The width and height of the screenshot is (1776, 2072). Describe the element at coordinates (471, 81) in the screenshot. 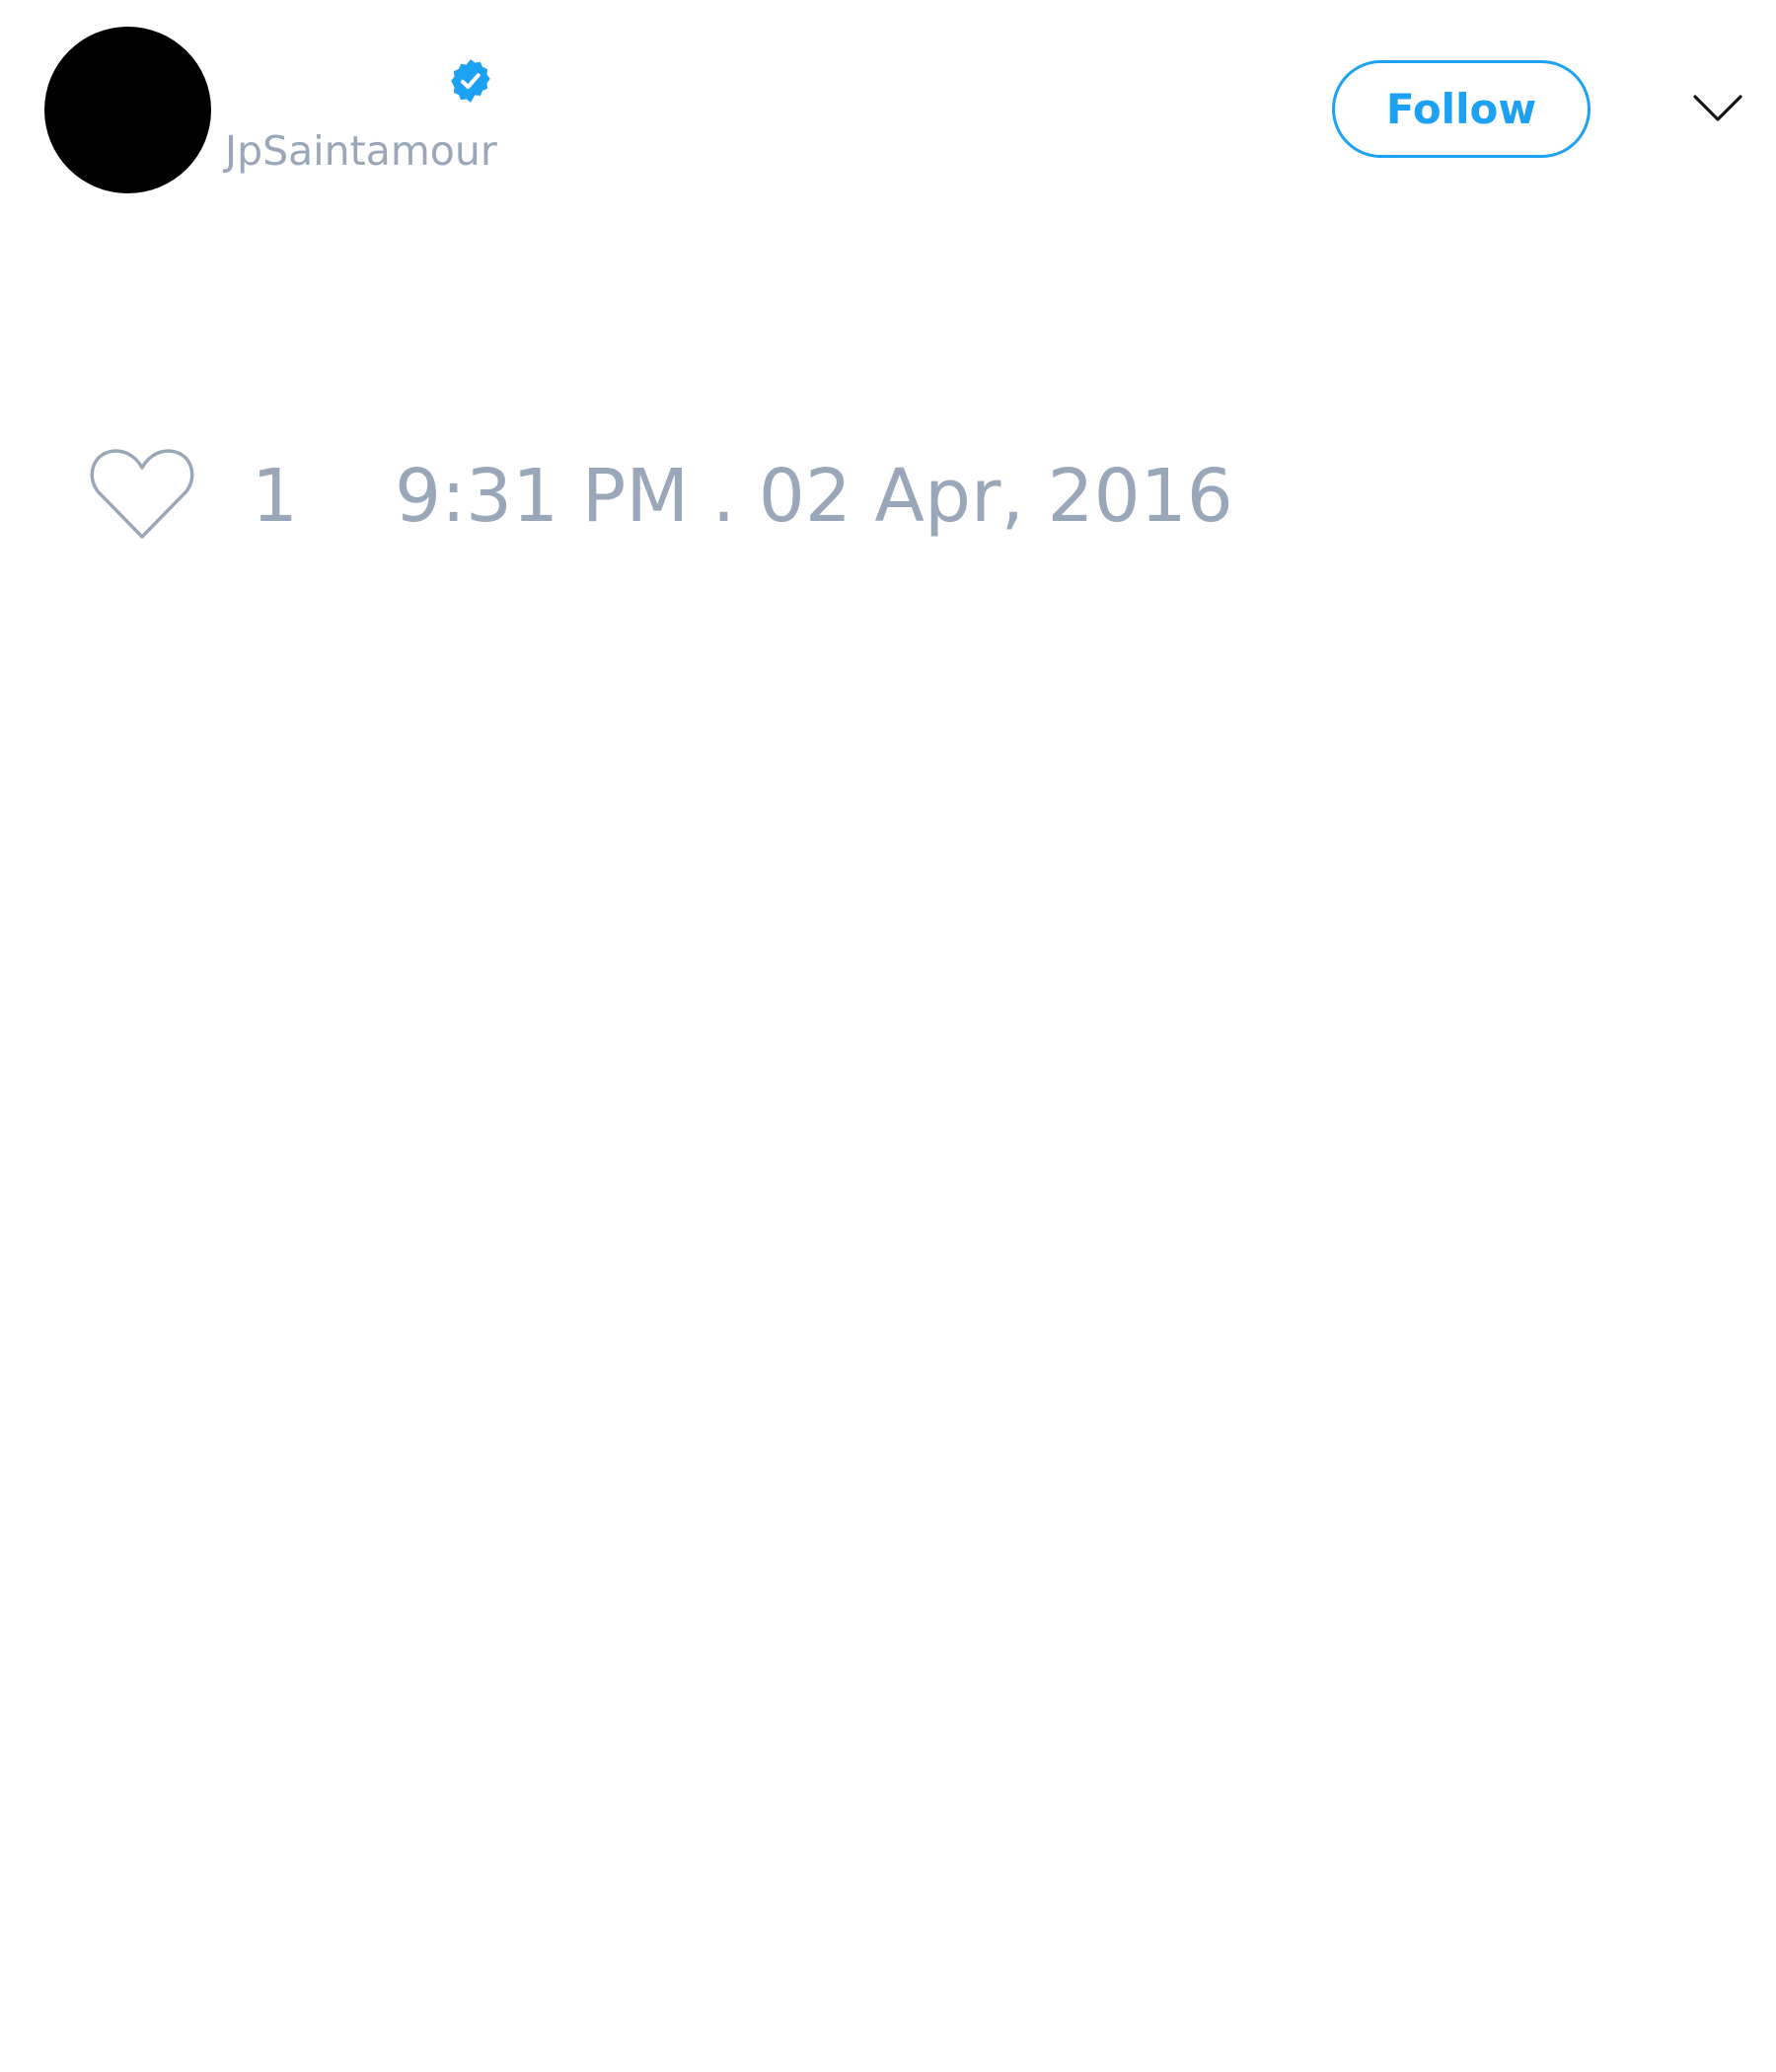

I see `verified-badge-icon` at that location.